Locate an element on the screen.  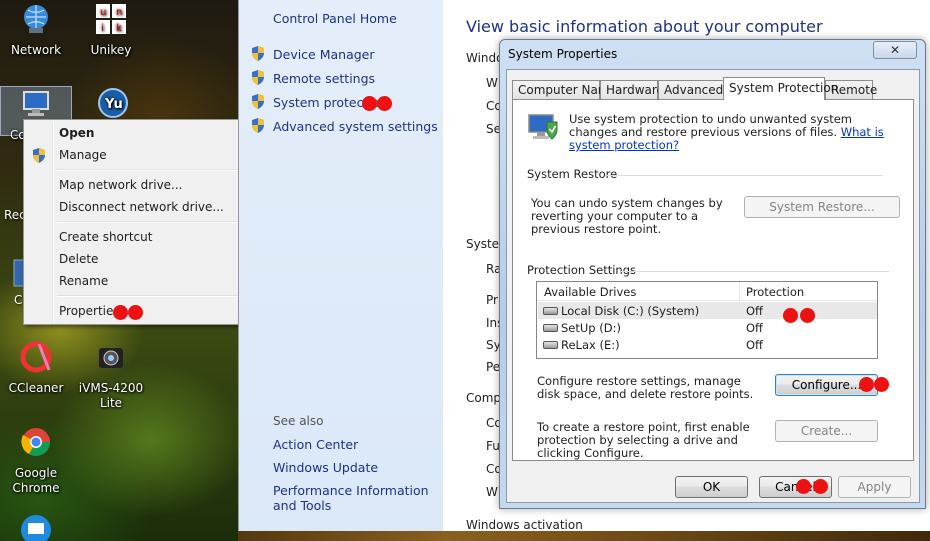
close-button: ✕ is located at coordinates (895, 50).